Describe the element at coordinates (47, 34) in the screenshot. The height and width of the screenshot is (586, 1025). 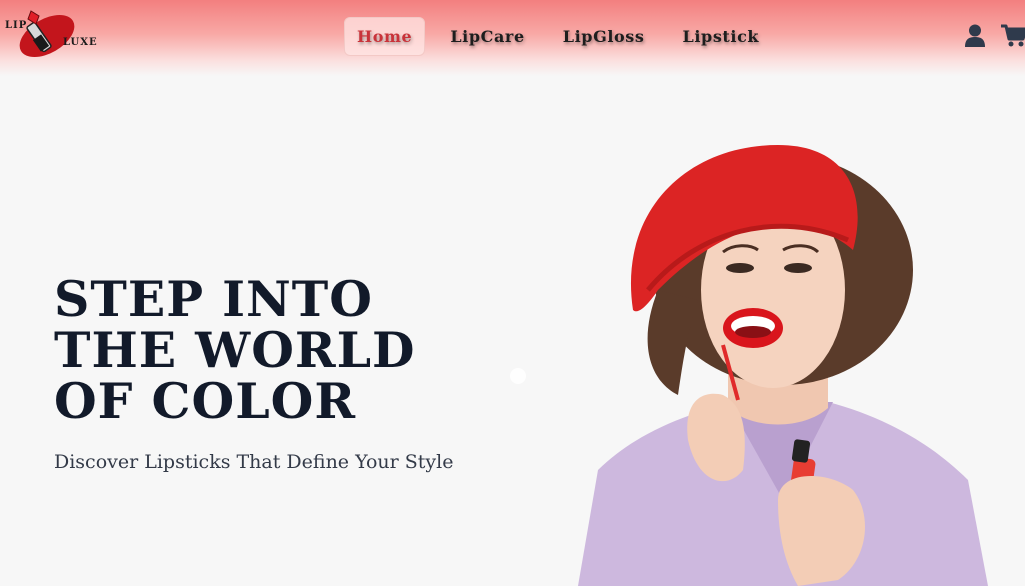
I see `lipstick-logo-icon` at that location.